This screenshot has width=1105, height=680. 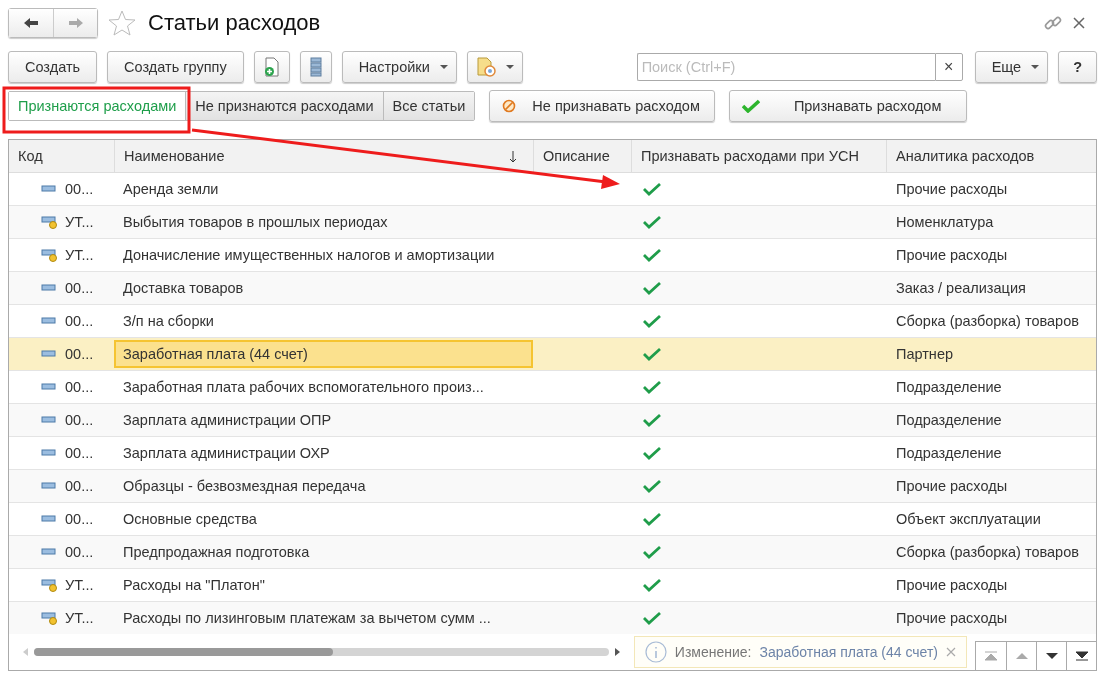 I want to click on name-cell-text: Предпродажная подготовка, so click(x=216, y=552).